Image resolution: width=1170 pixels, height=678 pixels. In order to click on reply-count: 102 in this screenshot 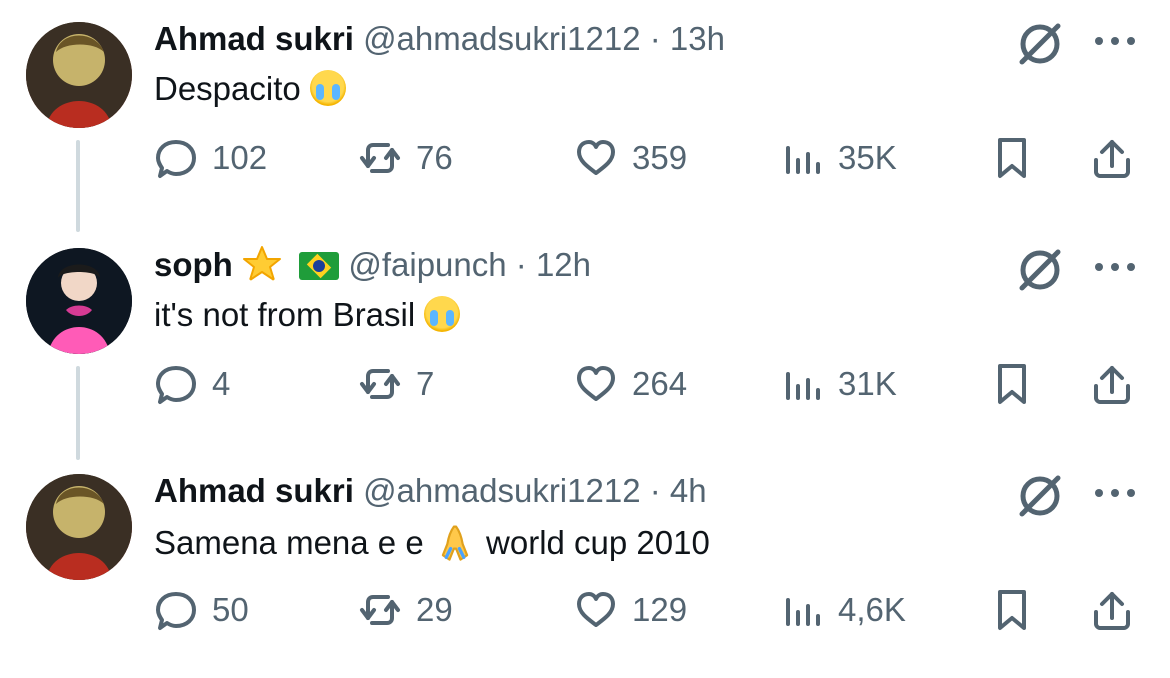, I will do `click(240, 157)`.